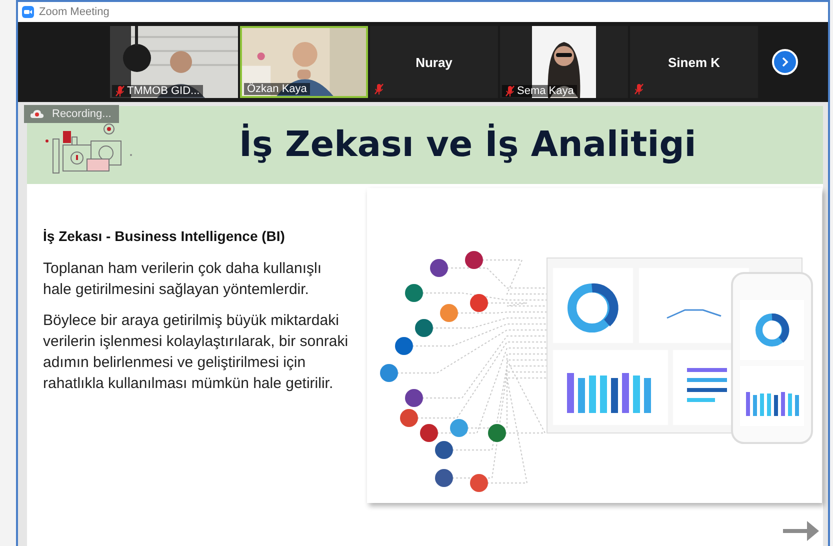 This screenshot has width=833, height=546. I want to click on participant-tile: Sema Kaya, so click(564, 62).